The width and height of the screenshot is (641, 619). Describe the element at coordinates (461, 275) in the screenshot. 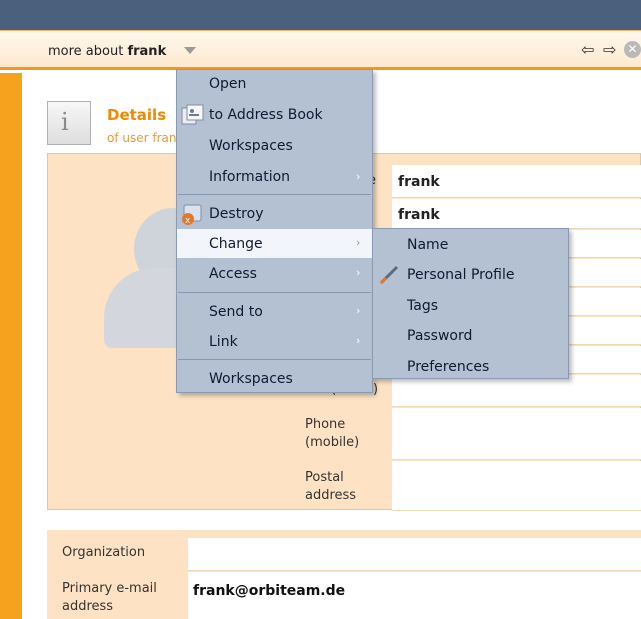

I see `submenu-item-personal-profile: Personal Profile` at that location.